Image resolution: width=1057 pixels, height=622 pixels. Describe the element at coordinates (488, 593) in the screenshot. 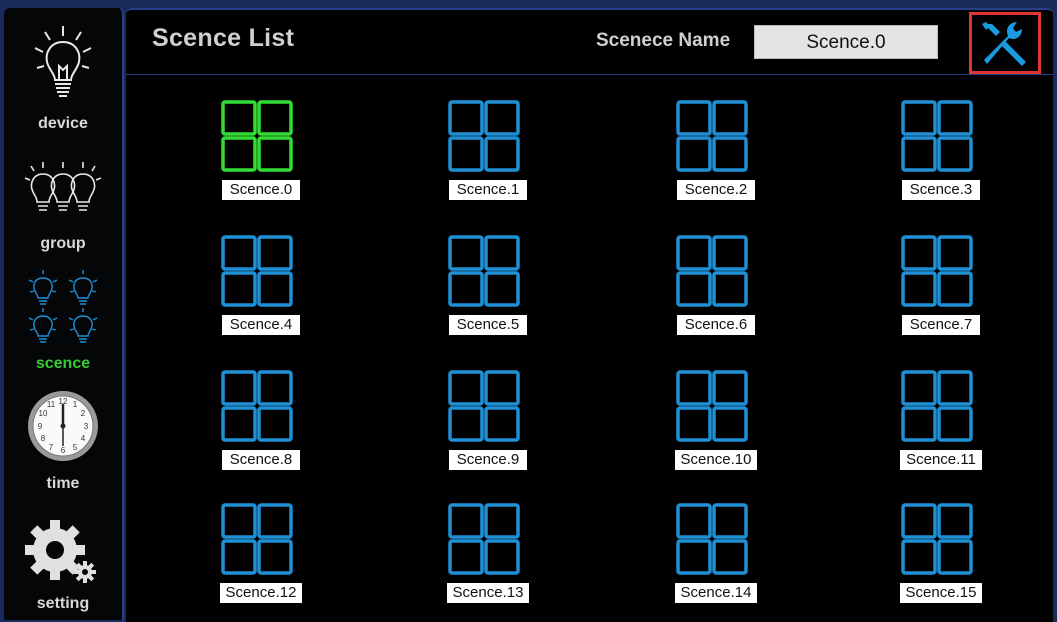

I see `scene-label: Scence.13` at that location.